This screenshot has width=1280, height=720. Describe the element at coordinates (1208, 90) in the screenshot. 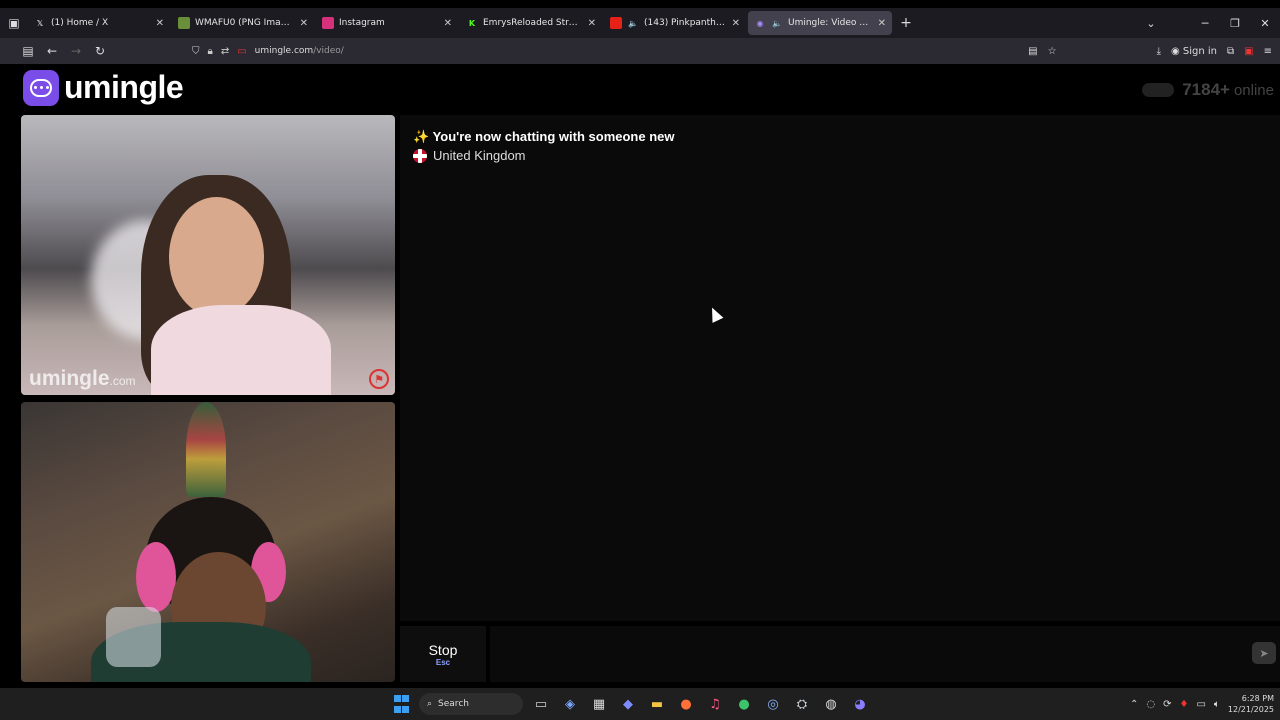

I see `online-status: 7184+ online` at that location.